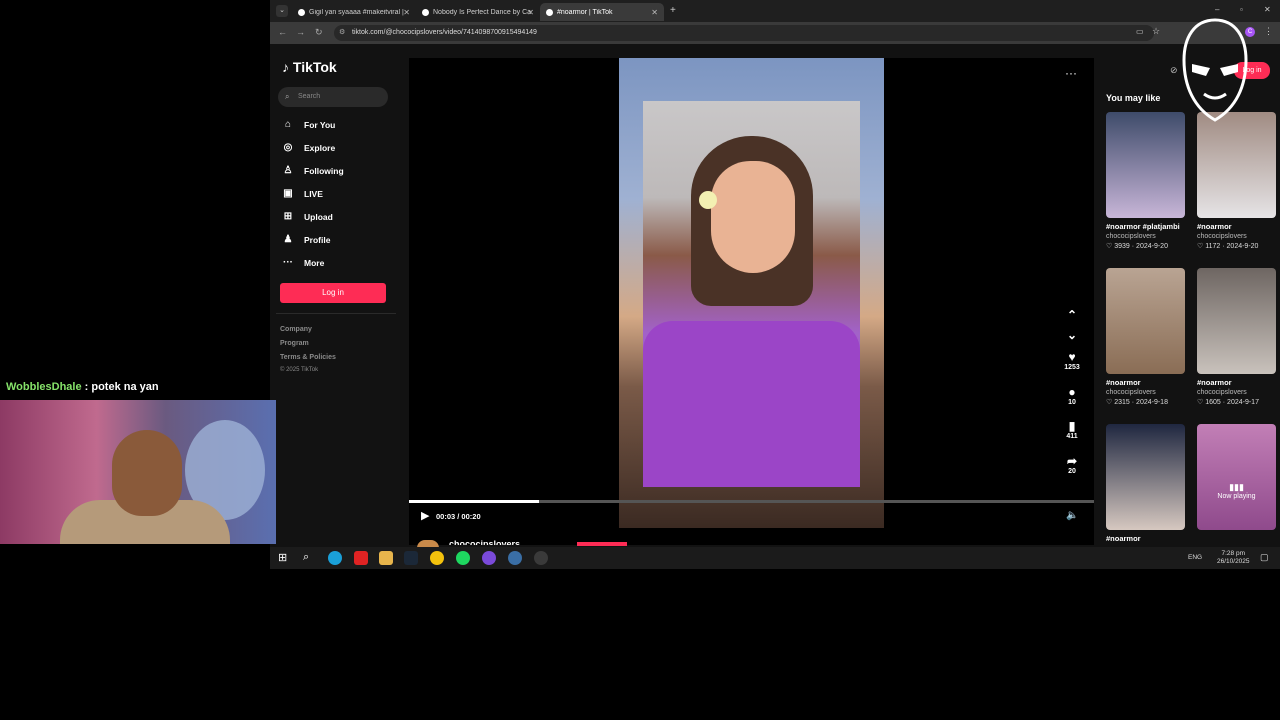  Describe the element at coordinates (482, 12) in the screenshot. I see `tab-title: Nobody Is Perfect Dance by Ca` at that location.